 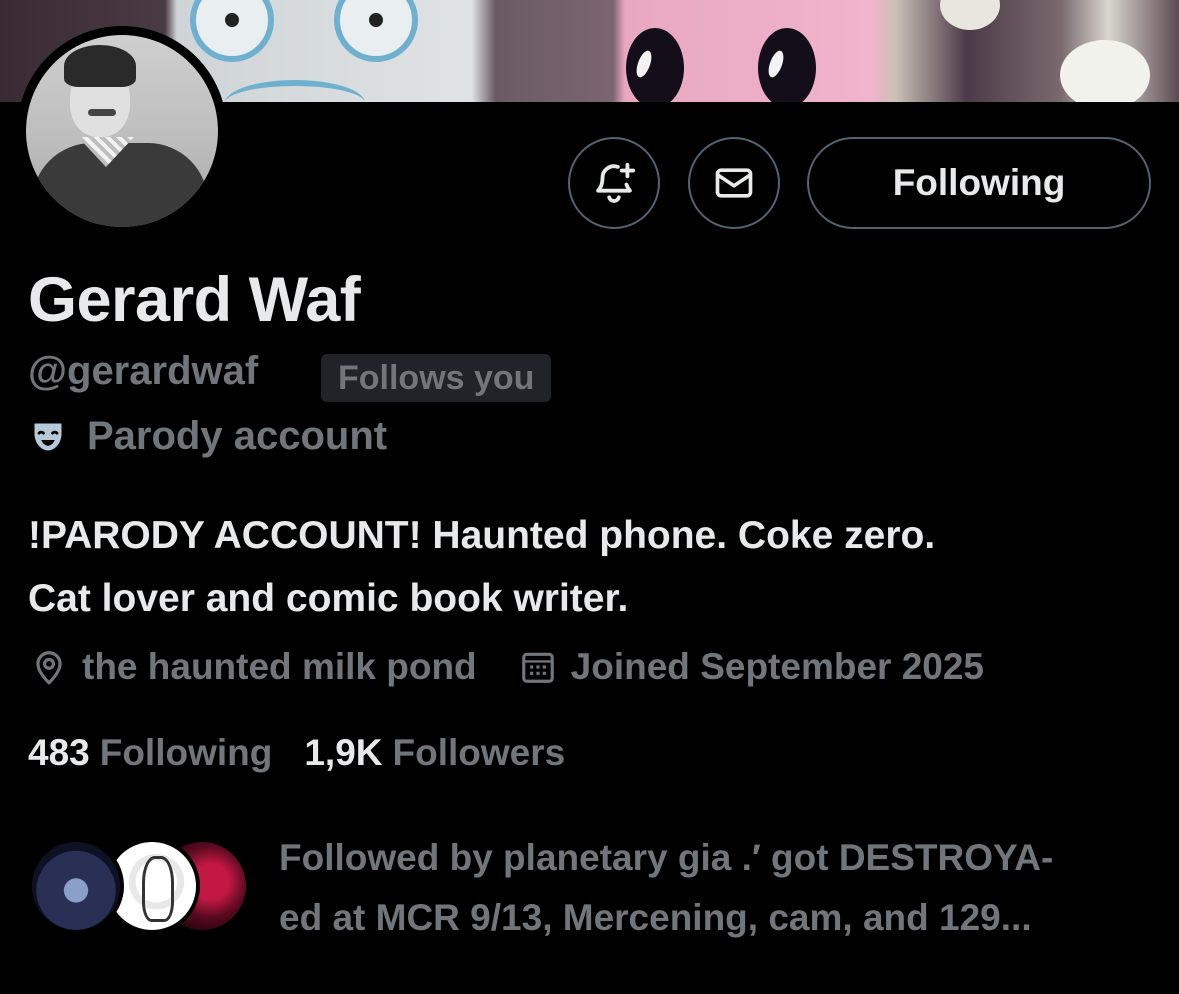 I want to click on followers-stat-link: 1,9K Followers, so click(x=434, y=753).